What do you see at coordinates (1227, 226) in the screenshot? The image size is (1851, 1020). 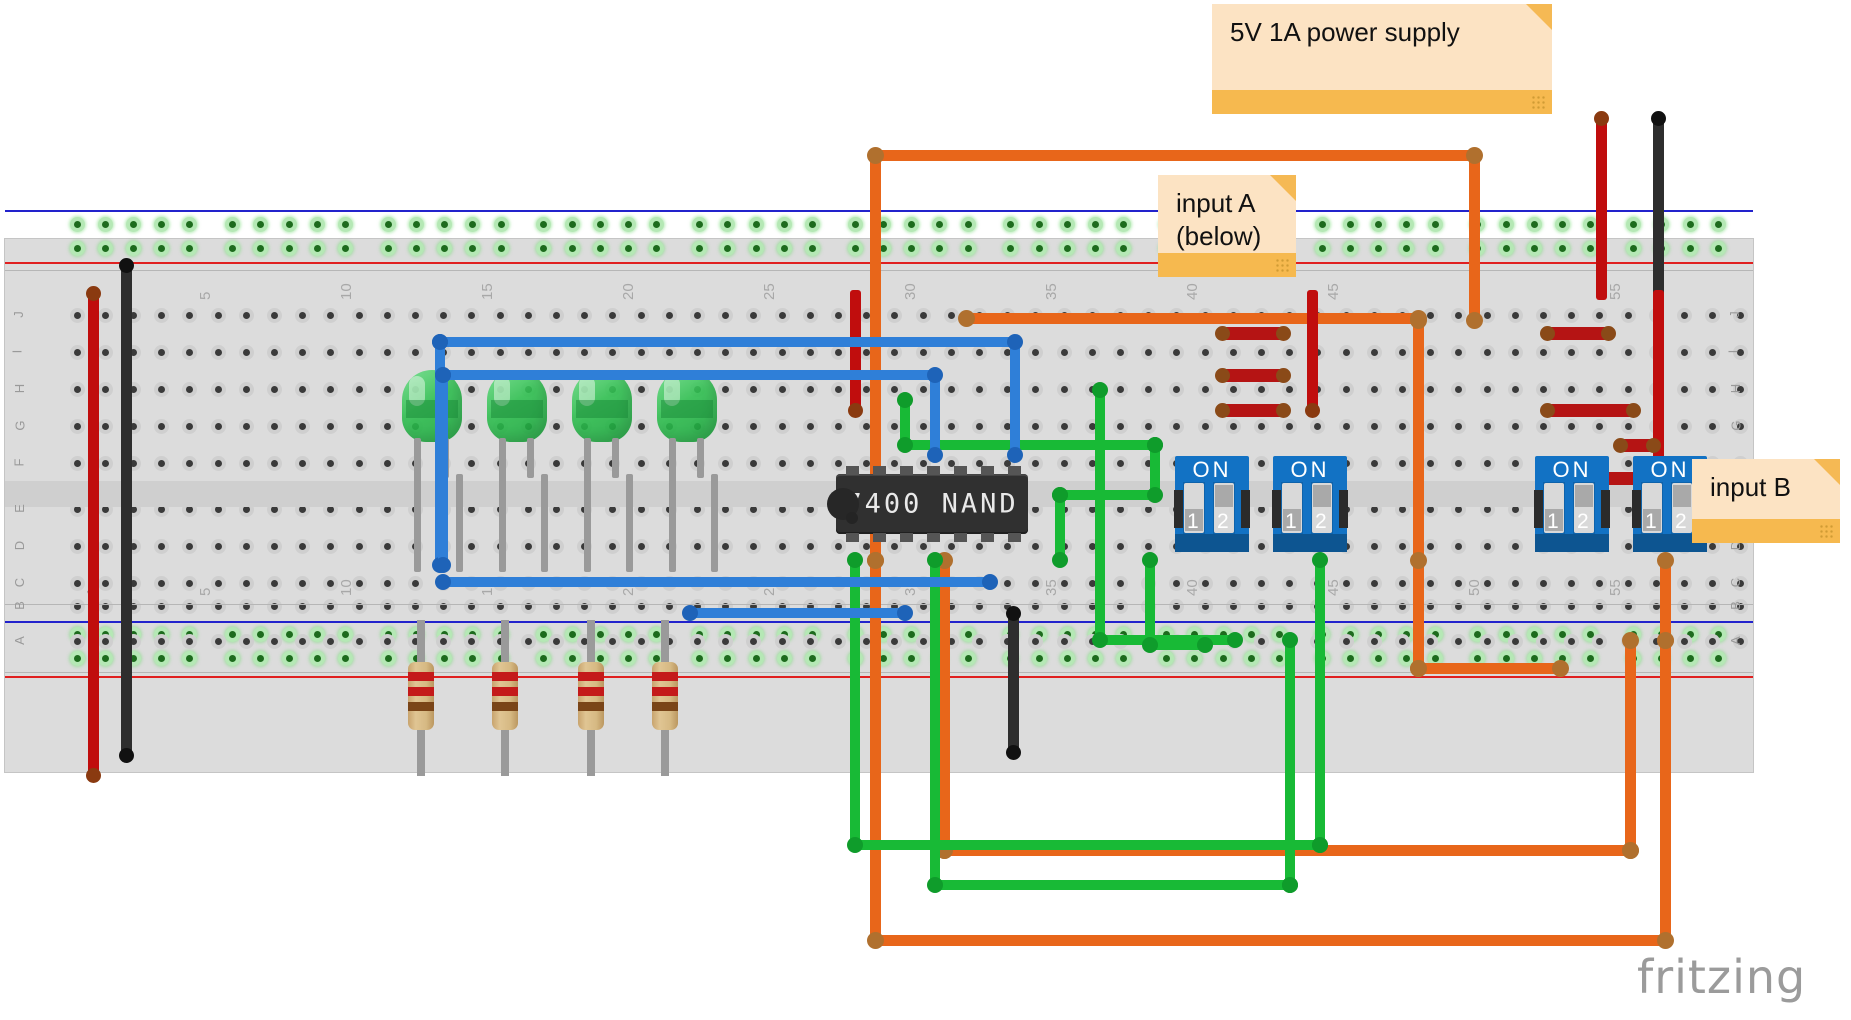 I see `input-a-note: input A (below)` at bounding box center [1227, 226].